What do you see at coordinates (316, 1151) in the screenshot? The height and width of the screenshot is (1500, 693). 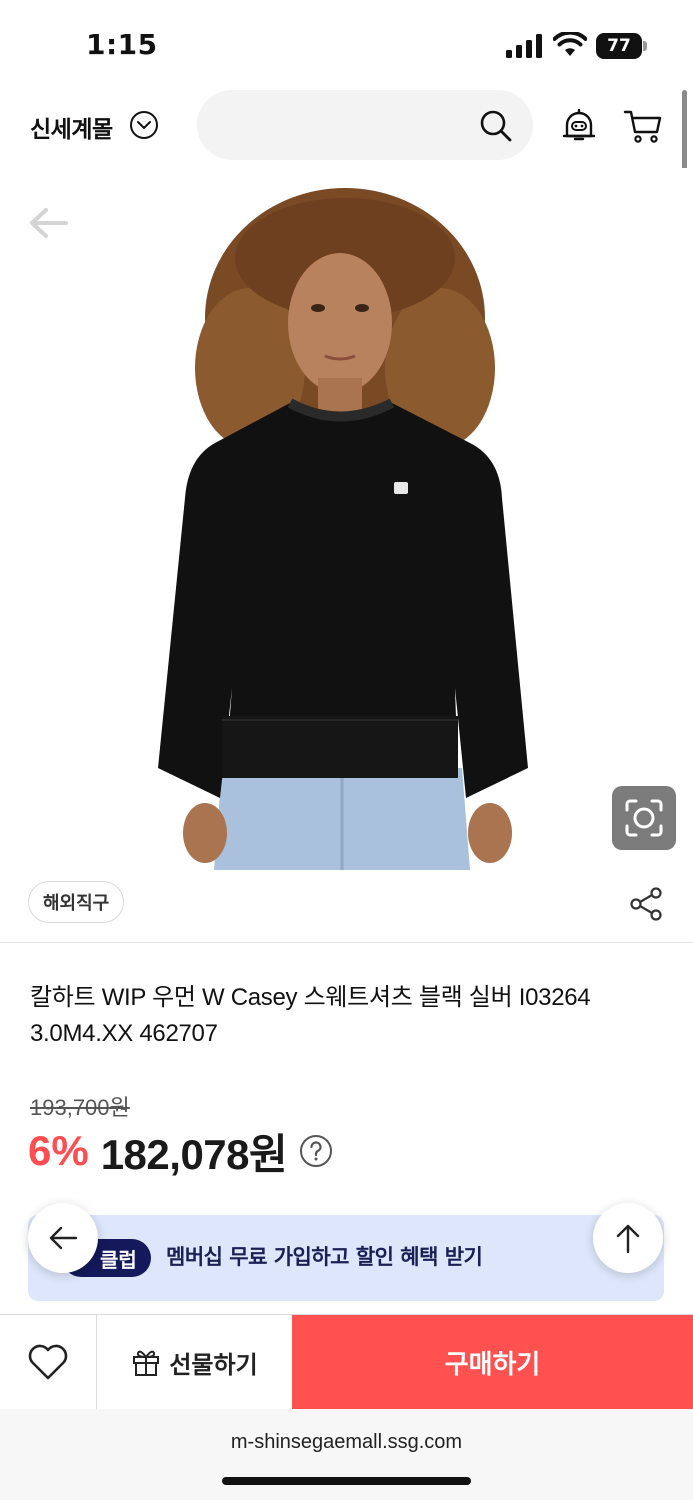 I see `help-icon` at bounding box center [316, 1151].